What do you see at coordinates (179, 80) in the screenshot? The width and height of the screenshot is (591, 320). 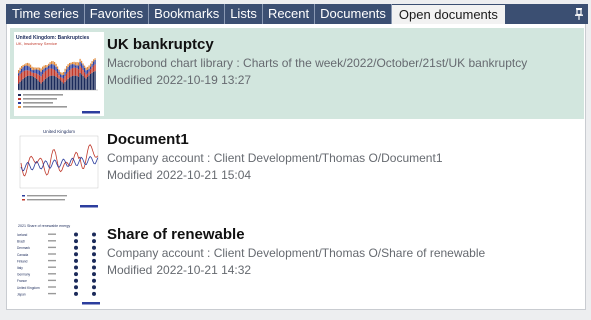 I see `document-modified: Modified 2022-10-19 13:27` at bounding box center [179, 80].